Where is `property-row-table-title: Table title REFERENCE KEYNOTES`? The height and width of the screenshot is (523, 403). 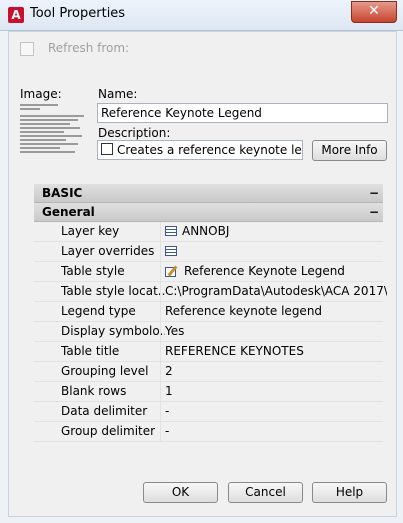 property-row-table-title: Table title REFERENCE KEYNOTES is located at coordinates (208, 352).